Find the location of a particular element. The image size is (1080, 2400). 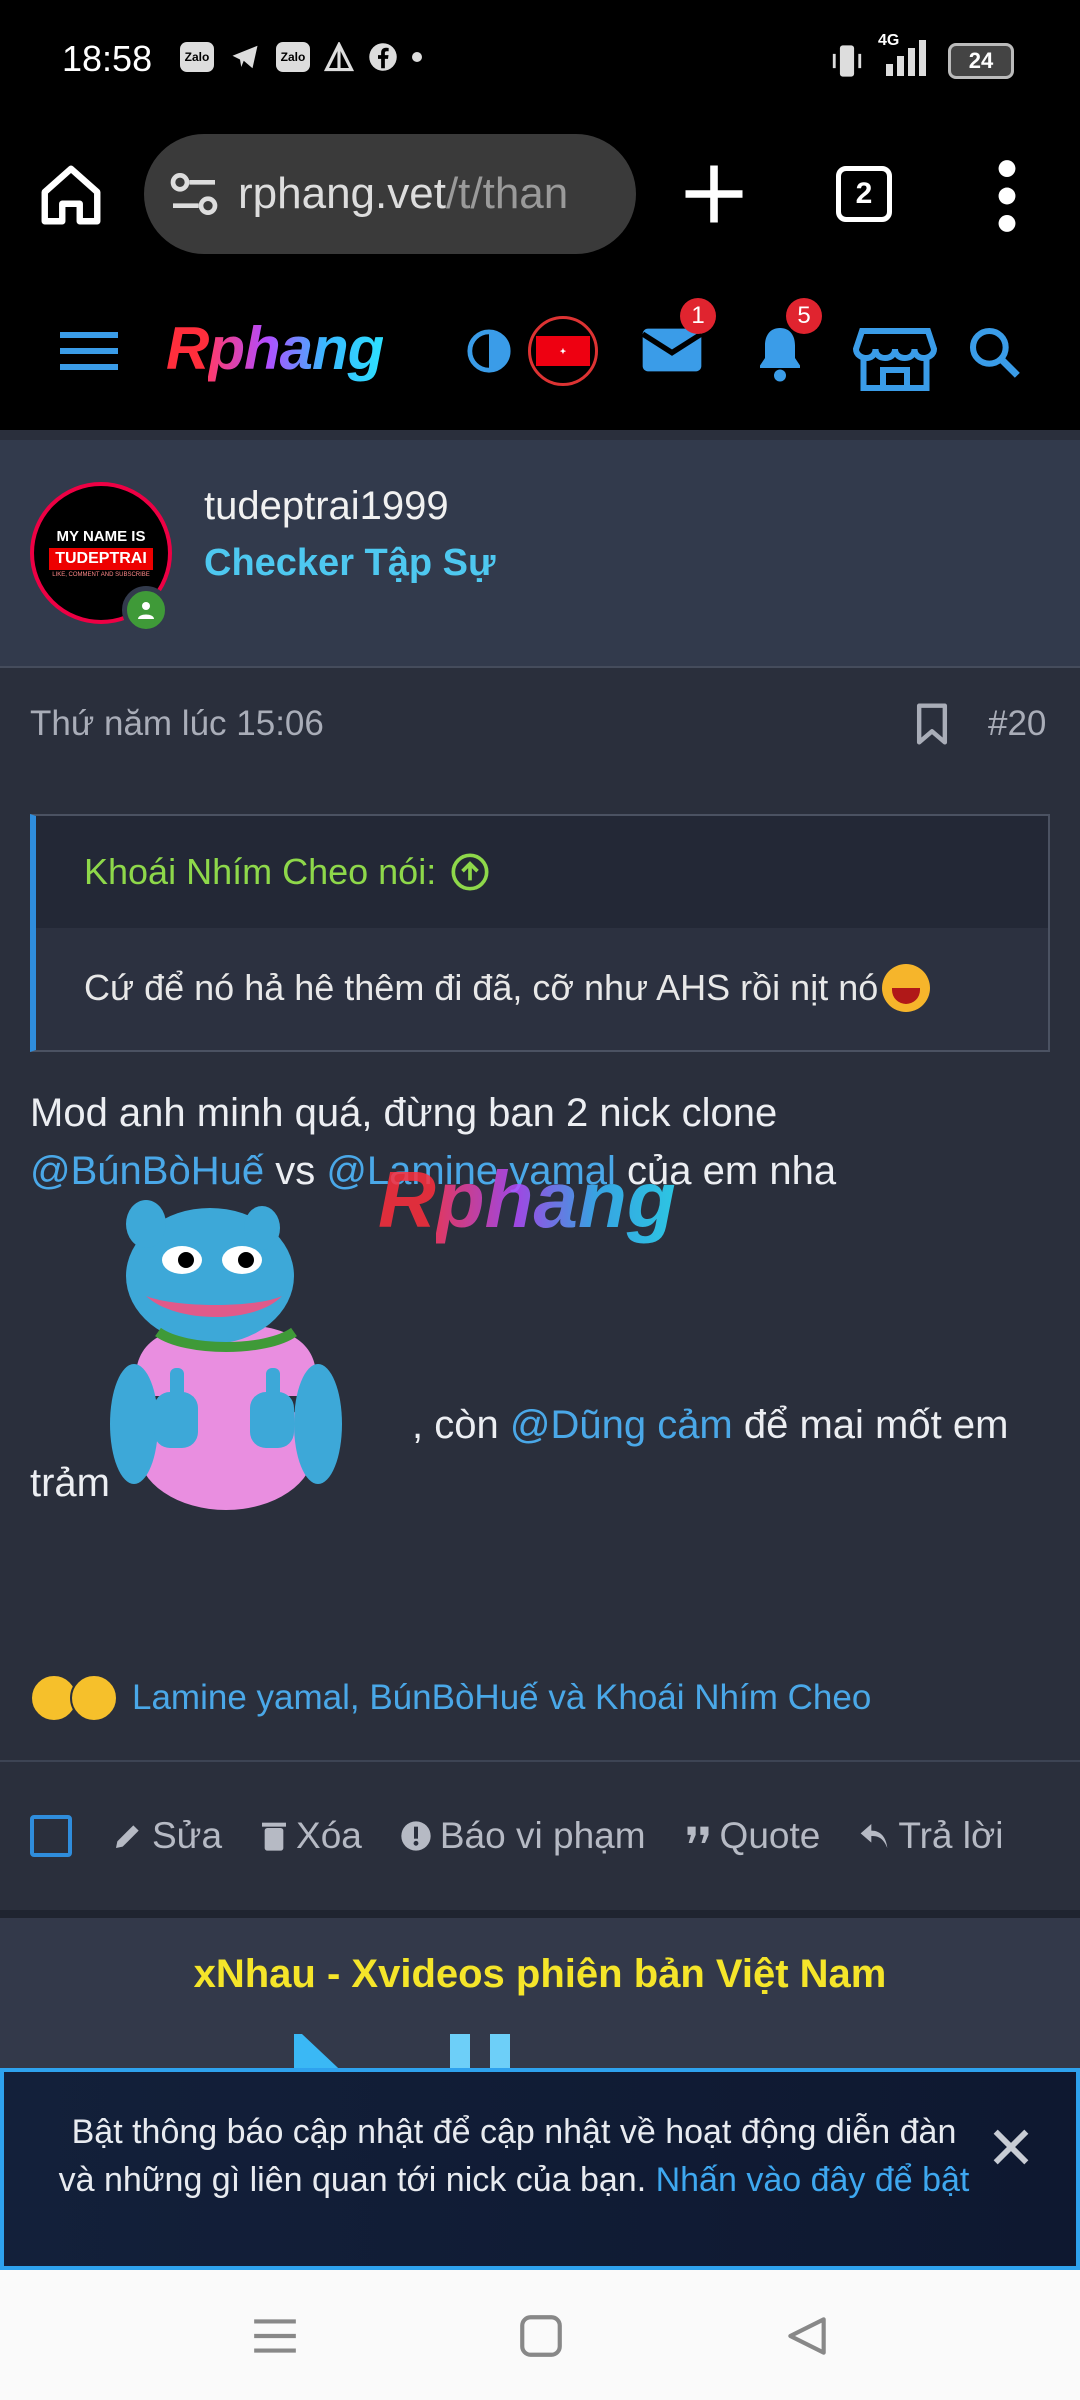

site-logo: Rphang is located at coordinates (275, 348).